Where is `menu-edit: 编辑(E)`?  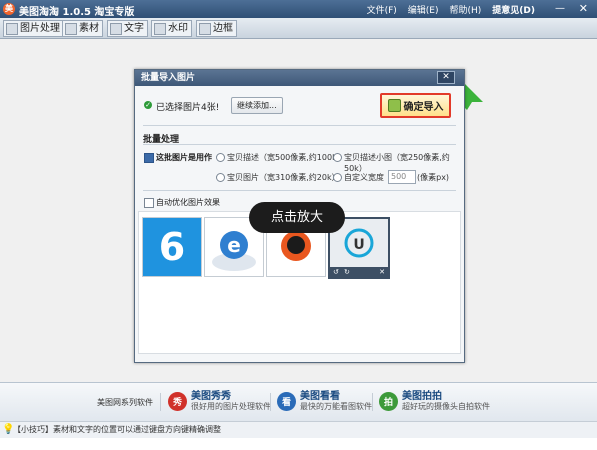
menu-edit: 编辑(E) is located at coordinates (423, 9).